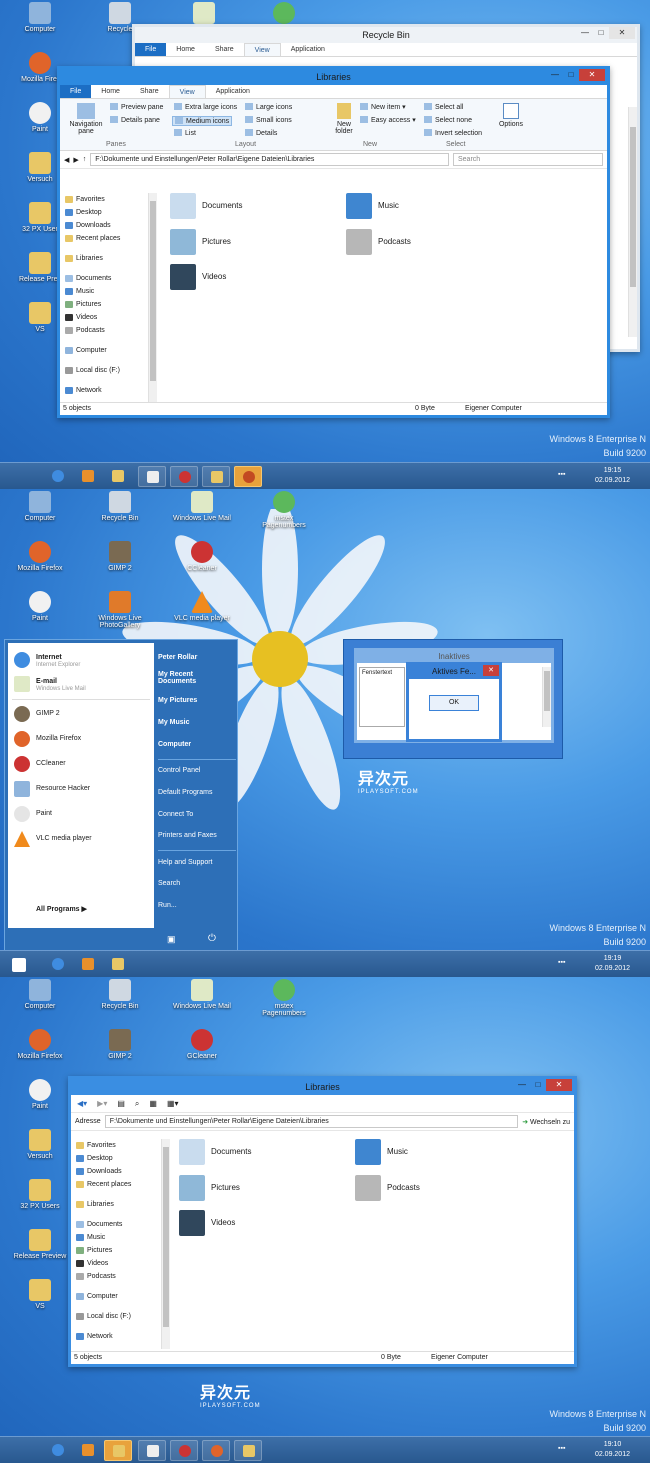 The image size is (650, 1463). What do you see at coordinates (119, 1184) in the screenshot?
I see `nav-recent: Recent places` at bounding box center [119, 1184].